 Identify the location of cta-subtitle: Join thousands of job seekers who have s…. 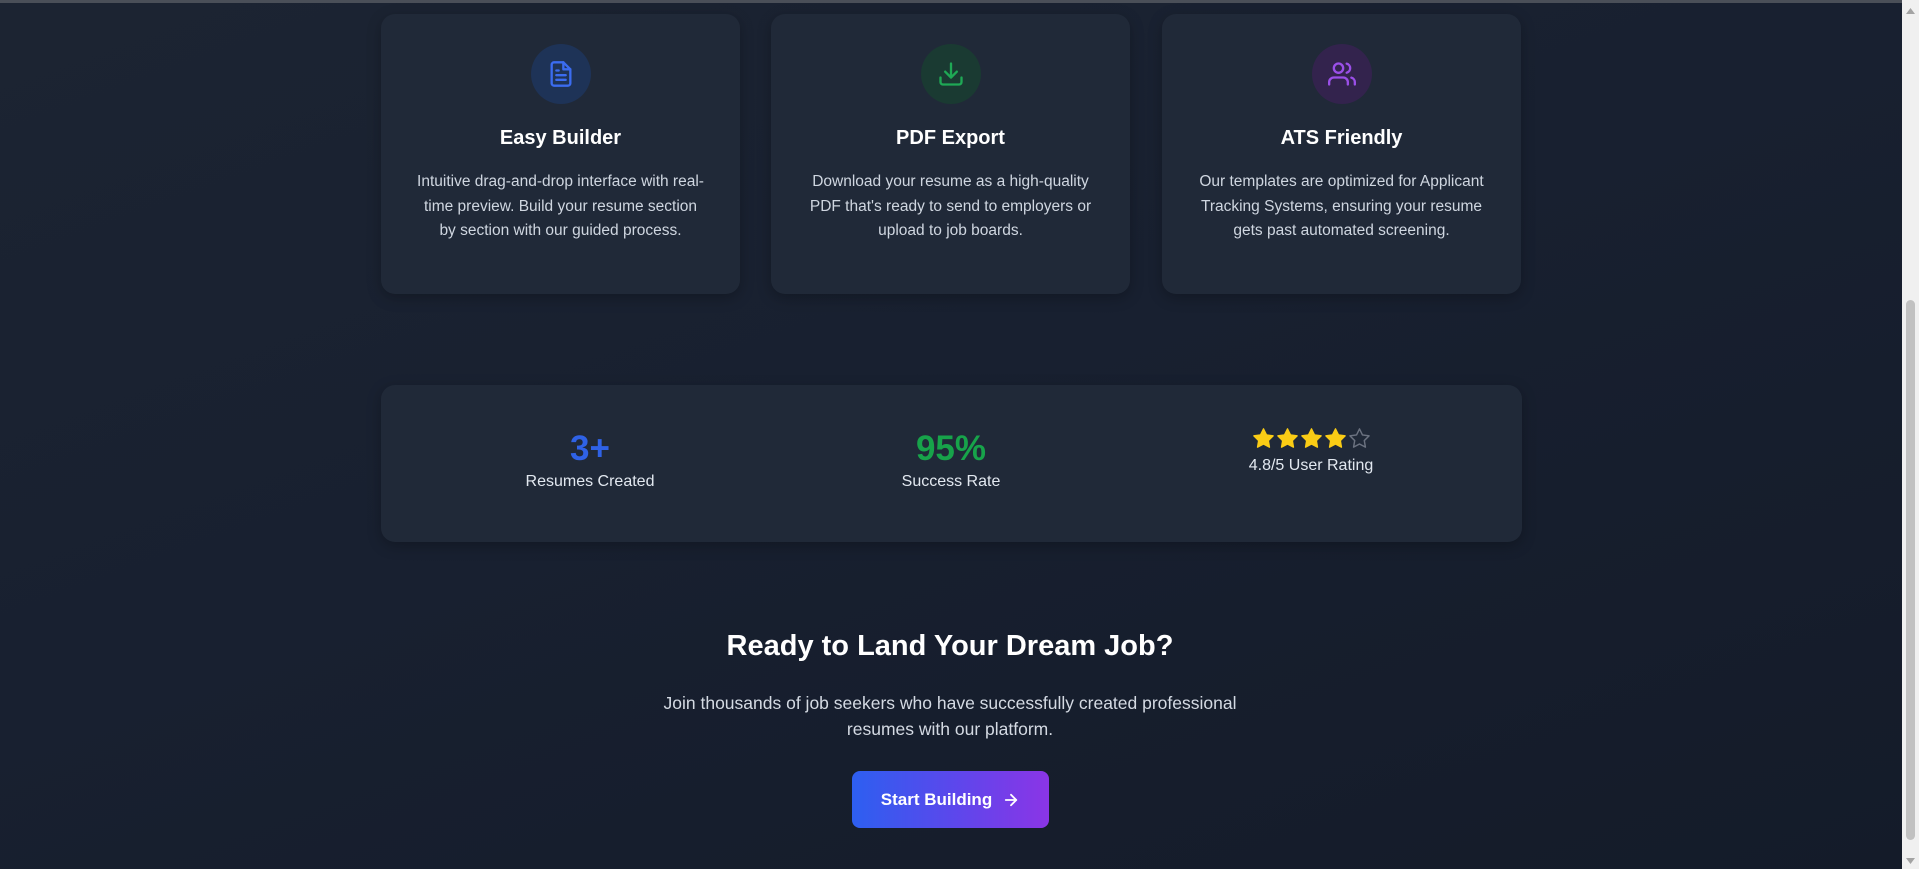
(950, 716).